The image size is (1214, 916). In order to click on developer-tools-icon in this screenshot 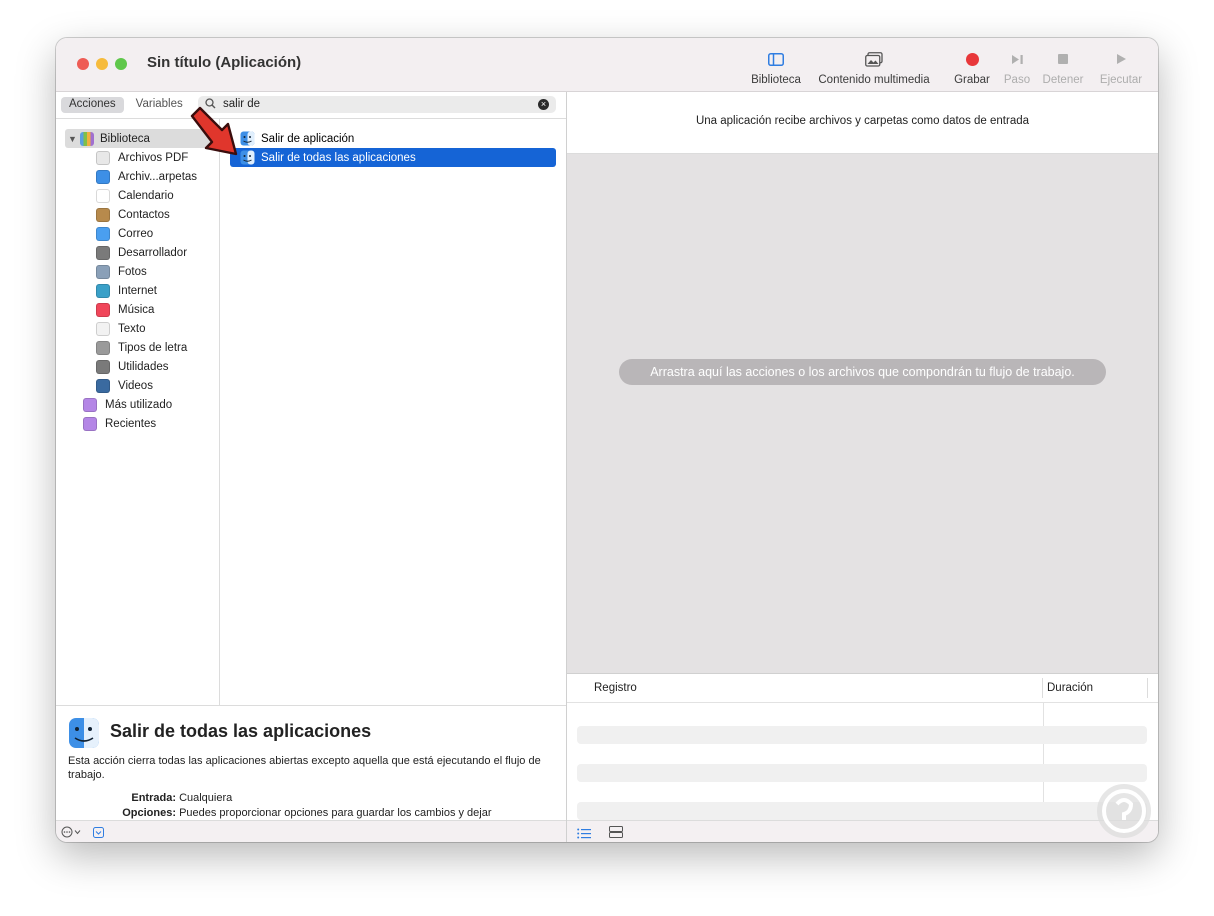, I will do `click(103, 252)`.